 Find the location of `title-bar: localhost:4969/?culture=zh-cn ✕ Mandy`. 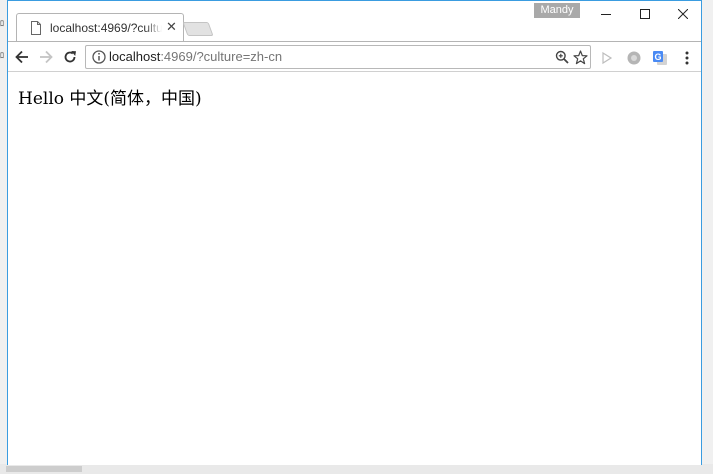

title-bar: localhost:4969/?culture=zh-cn ✕ Mandy is located at coordinates (355, 21).